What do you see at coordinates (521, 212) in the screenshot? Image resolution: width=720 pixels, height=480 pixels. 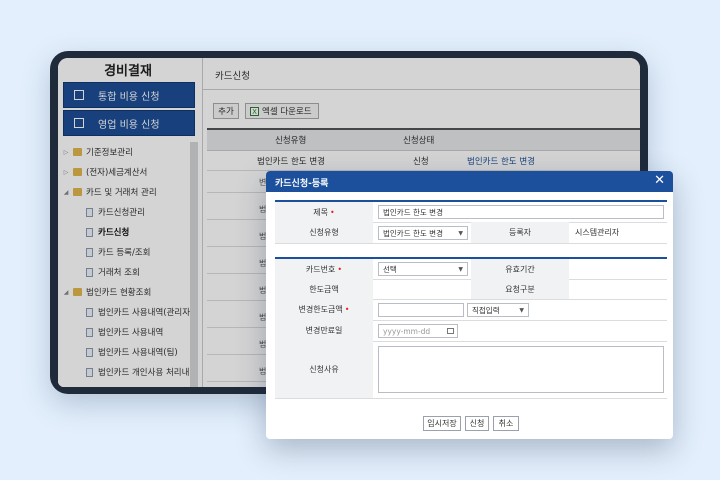 I see `subject-input: 법인카드 한도 변경` at bounding box center [521, 212].